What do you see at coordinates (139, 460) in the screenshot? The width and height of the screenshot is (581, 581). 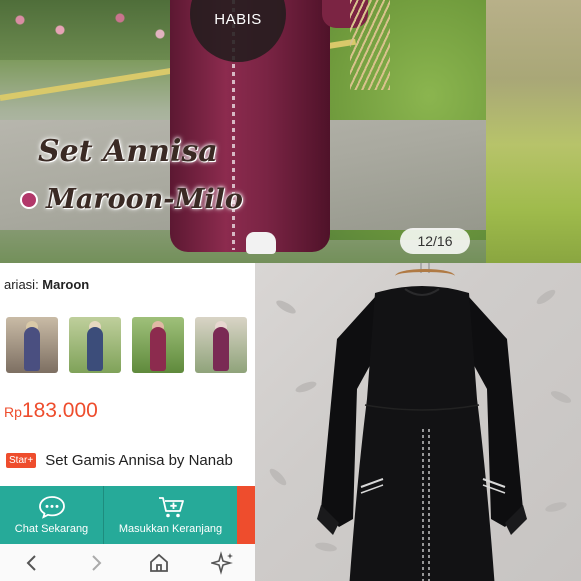 I see `product-title: Set Gamis Annisa by Nanab` at bounding box center [139, 460].